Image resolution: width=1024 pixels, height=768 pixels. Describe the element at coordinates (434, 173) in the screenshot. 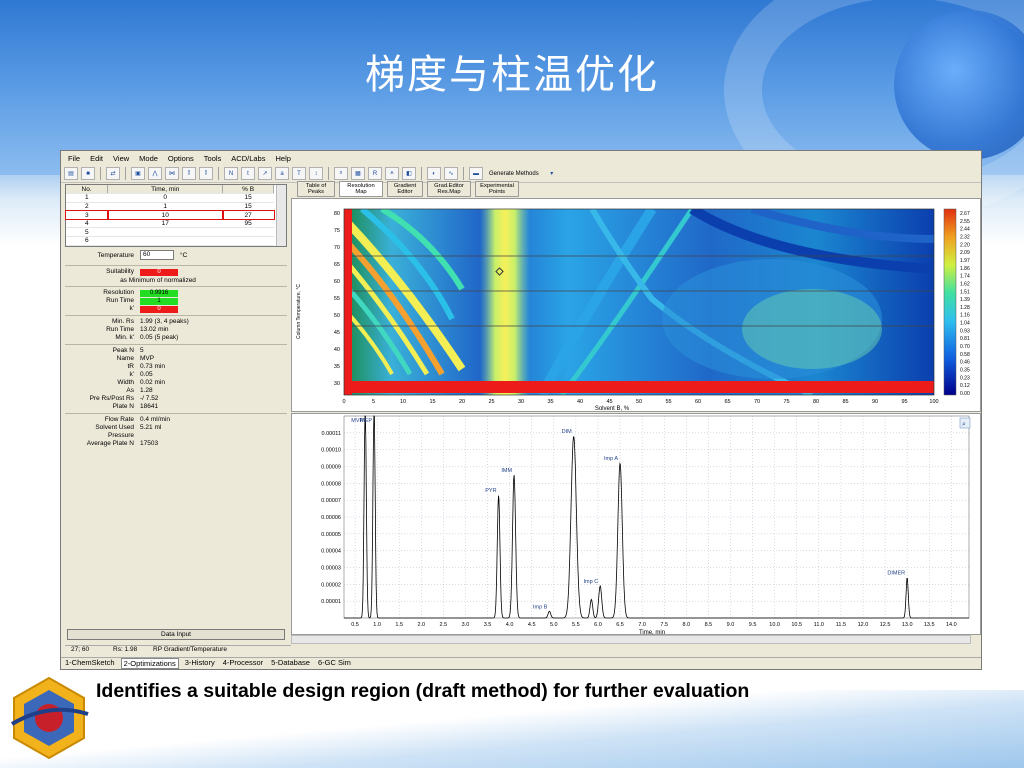

I see `globe-icon: ◐` at that location.